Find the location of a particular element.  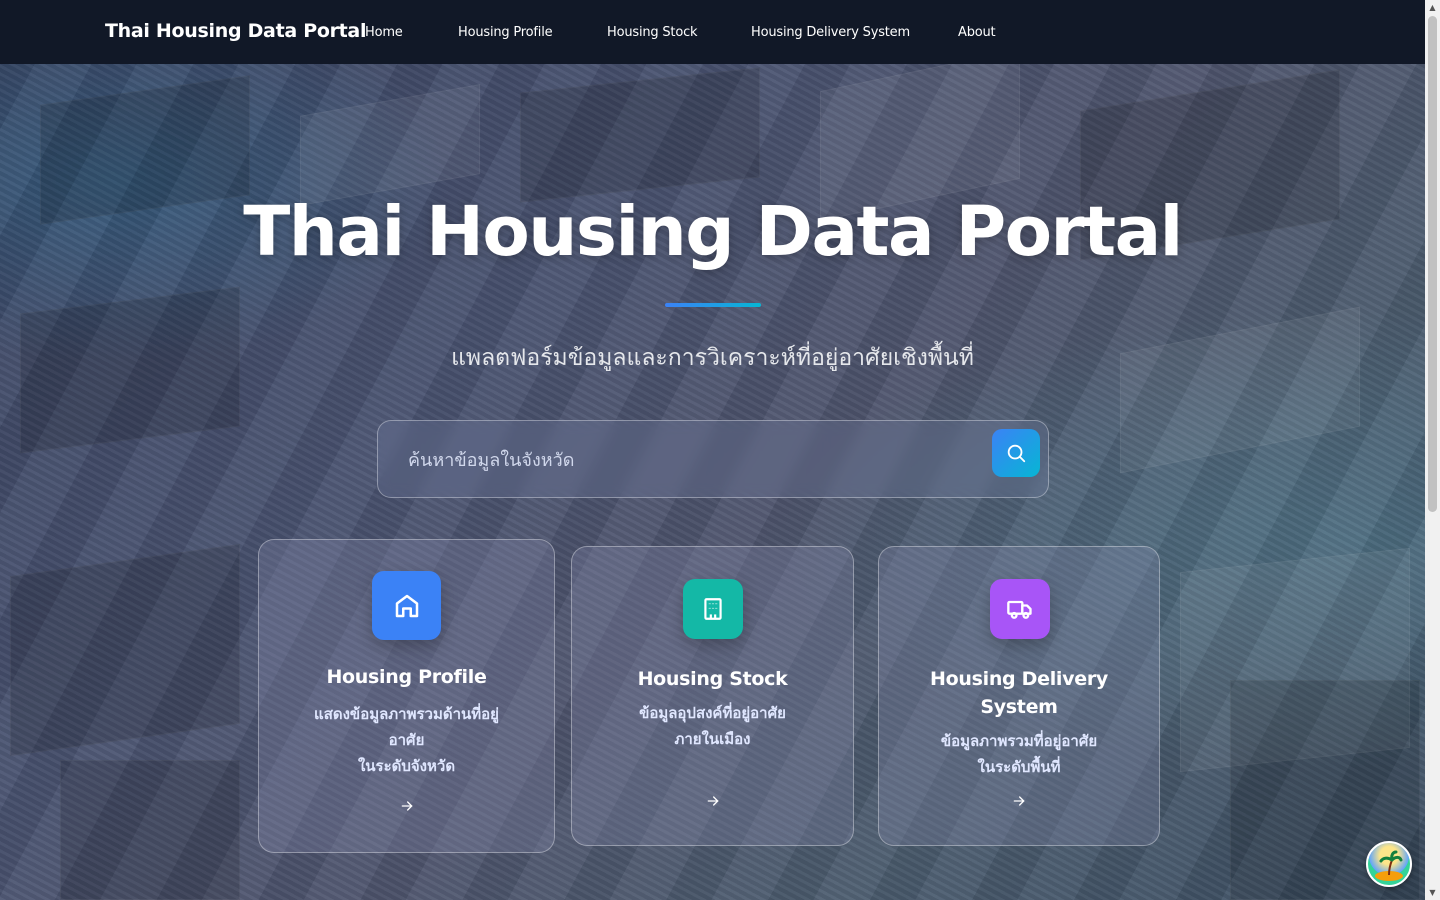

nav-link-housing-stock: Housing Stock is located at coordinates (652, 32).